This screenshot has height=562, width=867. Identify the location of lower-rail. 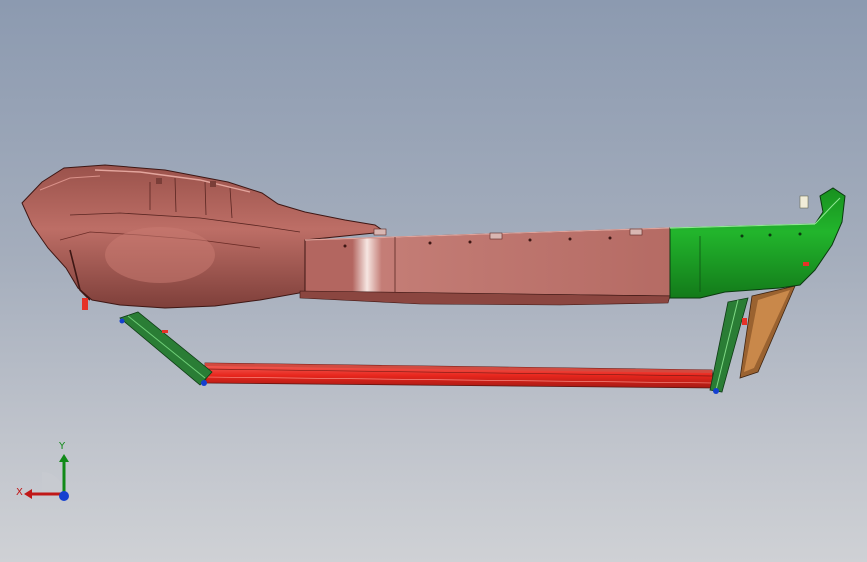
(459, 375).